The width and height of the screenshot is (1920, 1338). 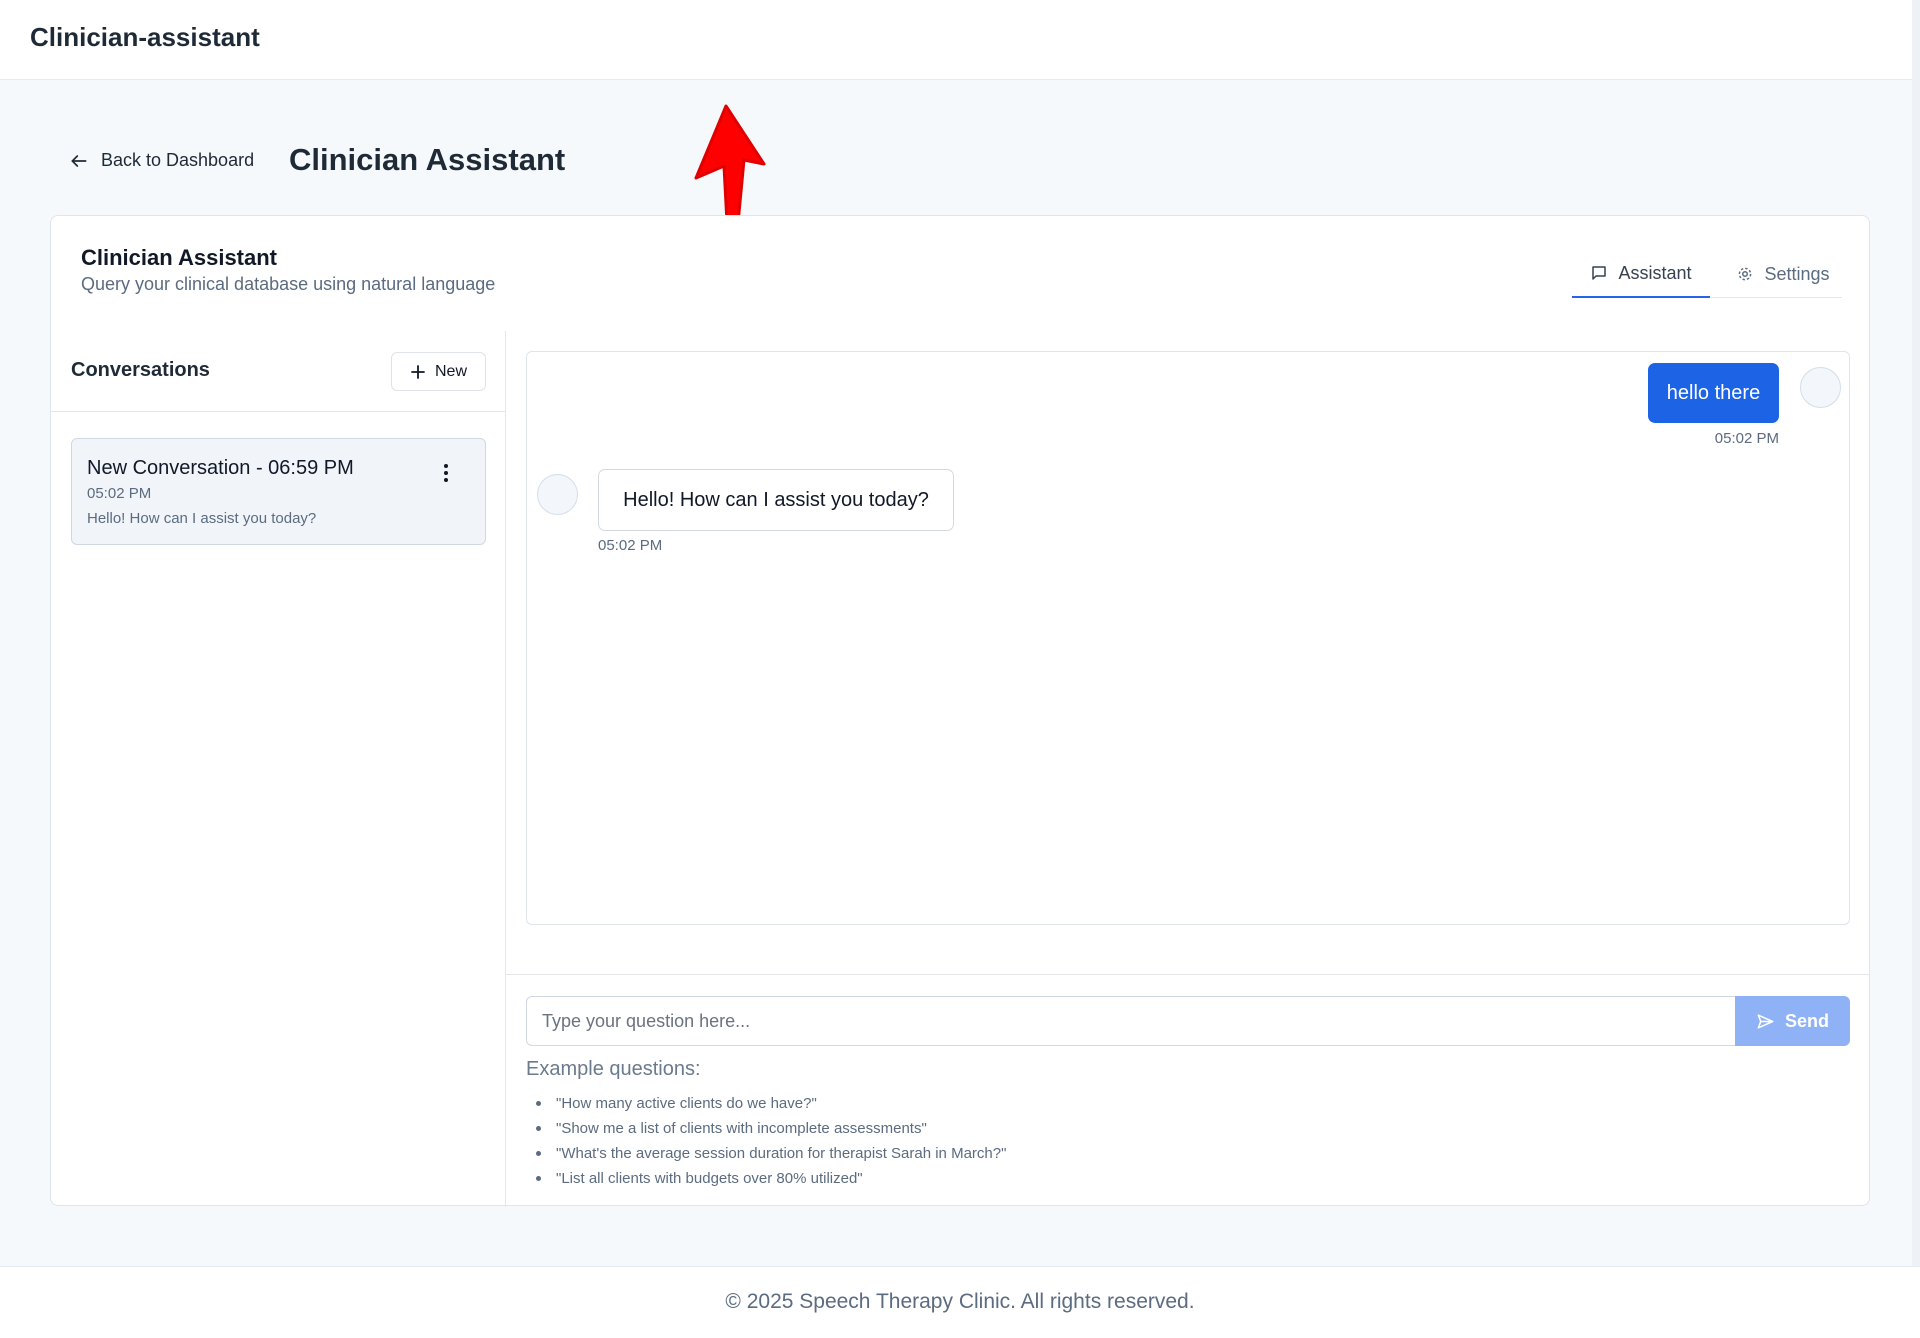 I want to click on app-title: Clinician-assistant, so click(x=145, y=37).